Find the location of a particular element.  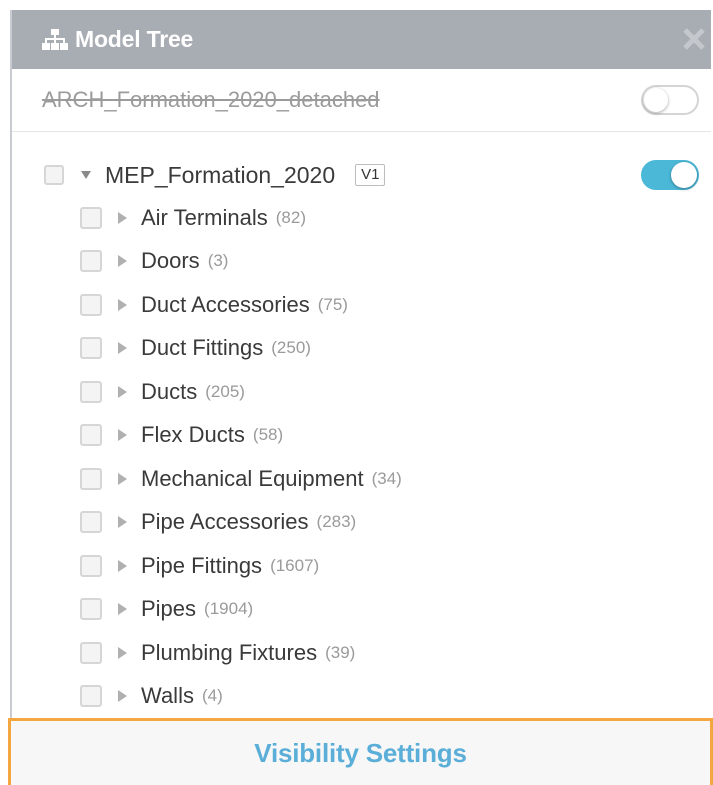

category-item: Pipe Fittings (1607) is located at coordinates (361, 566).